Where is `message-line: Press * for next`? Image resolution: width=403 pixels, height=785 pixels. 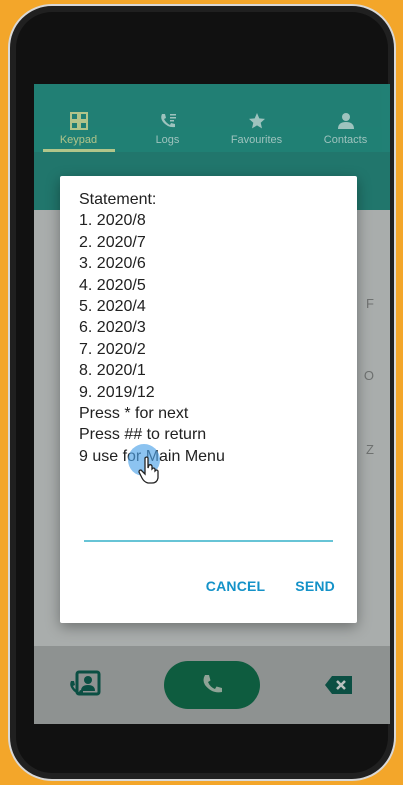 message-line: Press * for next is located at coordinates (134, 414).